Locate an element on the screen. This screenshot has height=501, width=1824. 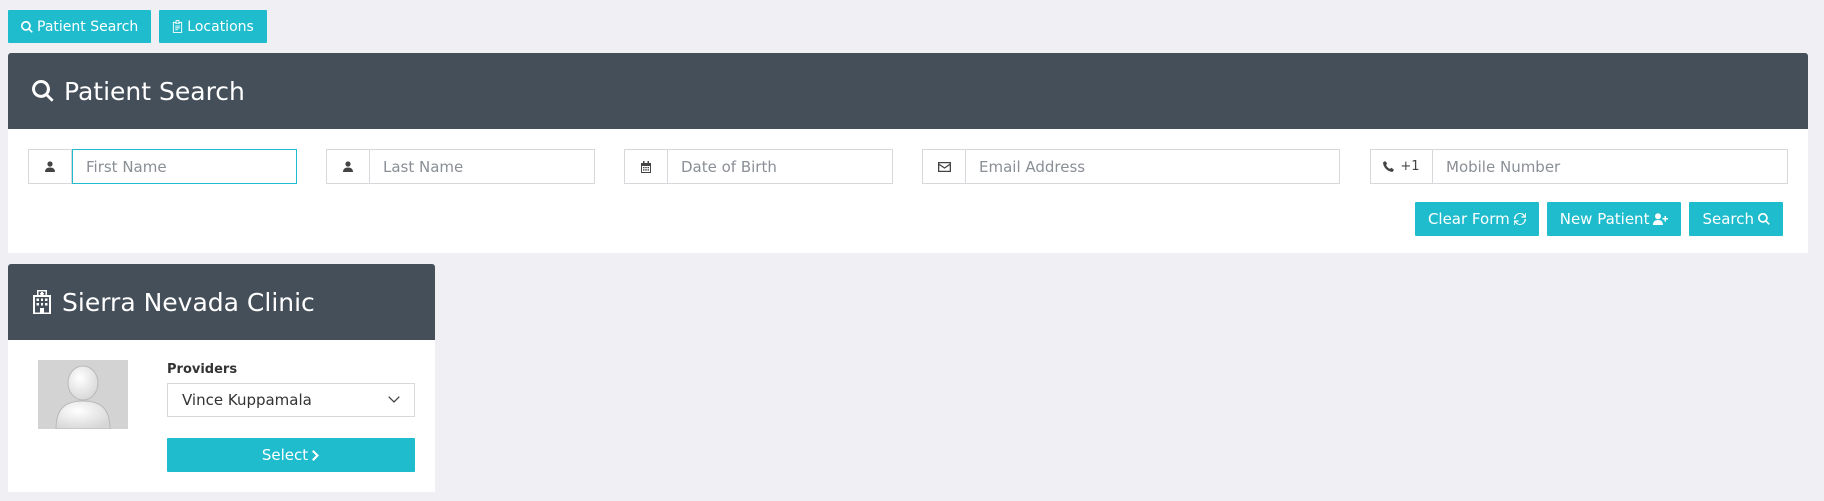
clinic-body: Providers Vince Kuppamala Select is located at coordinates (221, 416).